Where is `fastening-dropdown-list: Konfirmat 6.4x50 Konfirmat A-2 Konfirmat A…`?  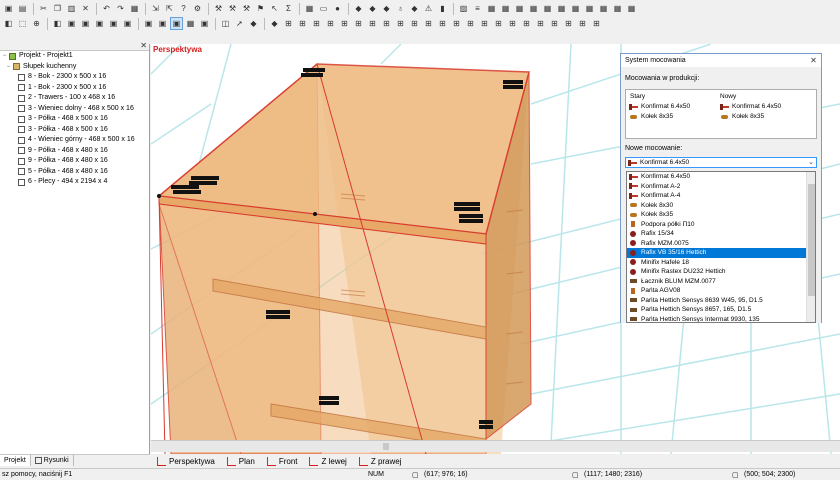
fastening-dropdown-list: Konfirmat 6.4x50 Konfirmat A-2 Konfirmat A… is located at coordinates (721, 247).